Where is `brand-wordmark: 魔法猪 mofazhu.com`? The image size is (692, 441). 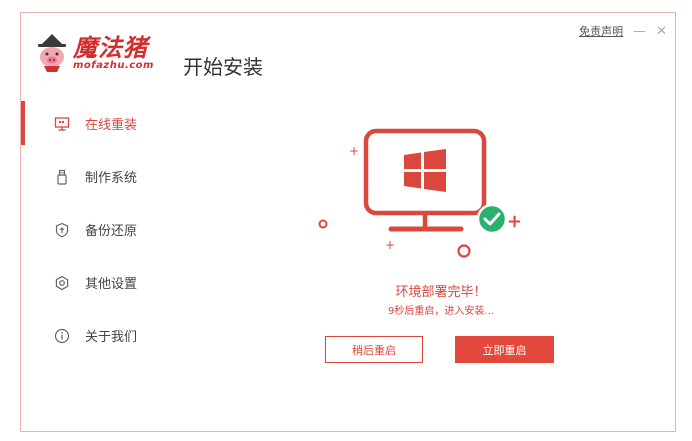
brand-wordmark: 魔法猪 mofazhu.com is located at coordinates (113, 51).